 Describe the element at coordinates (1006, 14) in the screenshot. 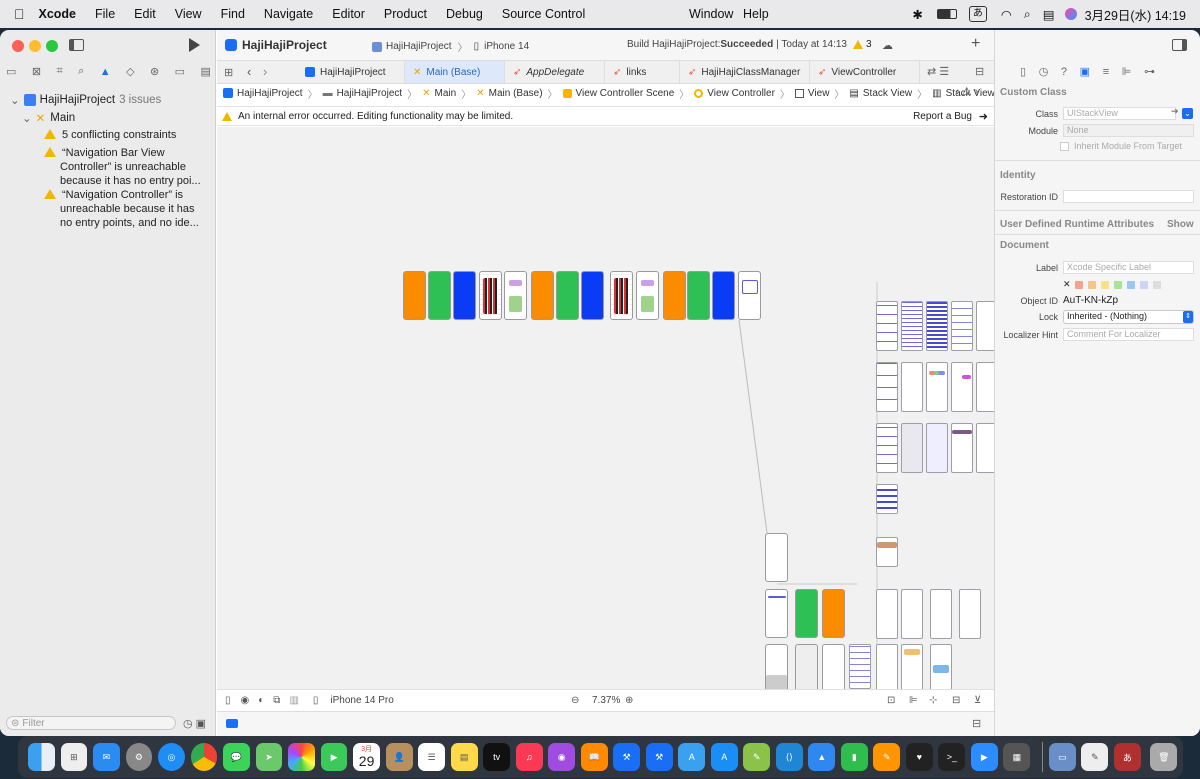

I see `wifi-icon: ◠` at that location.